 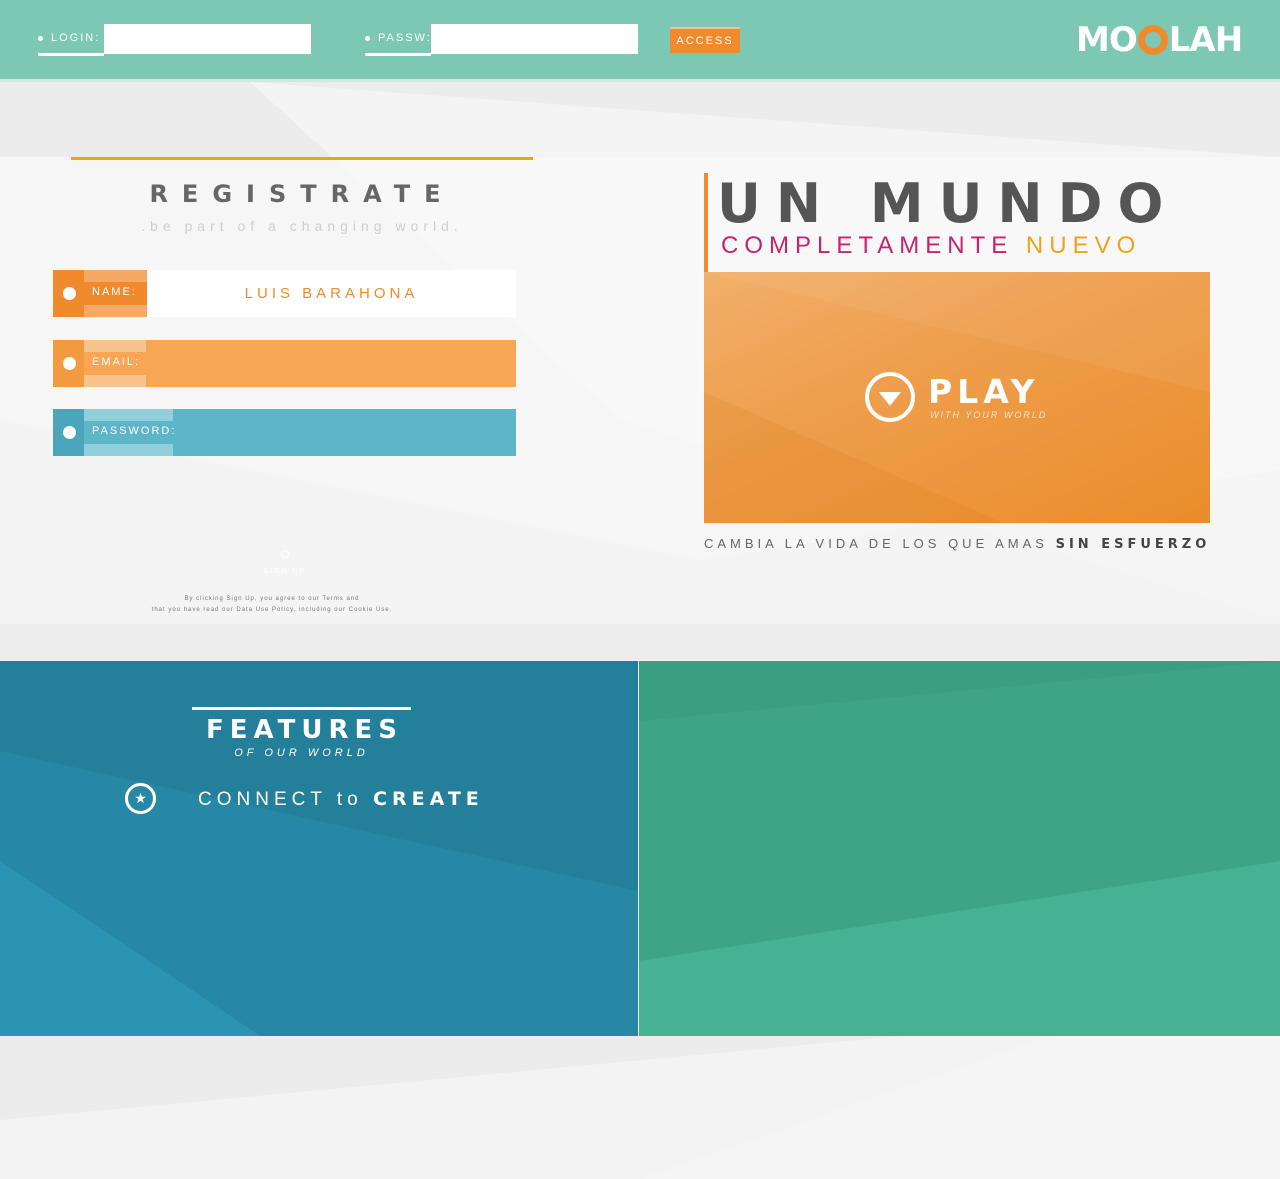 I want to click on features-title: FEATURES, so click(x=304, y=730).